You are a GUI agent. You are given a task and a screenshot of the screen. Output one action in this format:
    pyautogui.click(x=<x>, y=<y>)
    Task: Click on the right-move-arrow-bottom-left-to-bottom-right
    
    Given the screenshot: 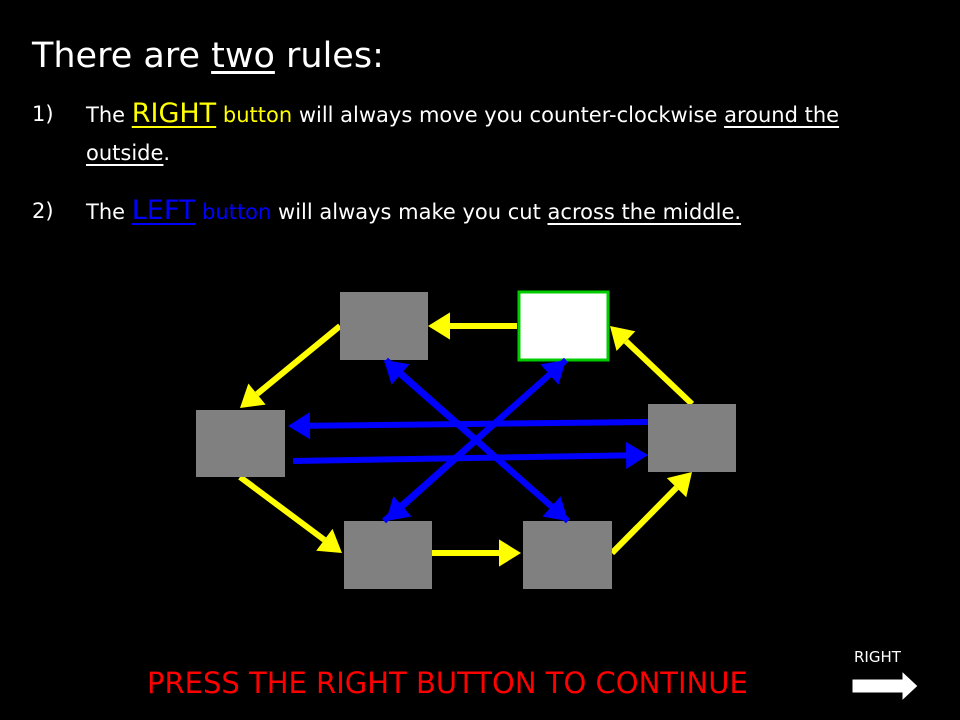 What is the action you would take?
    pyautogui.click(x=476, y=553)
    